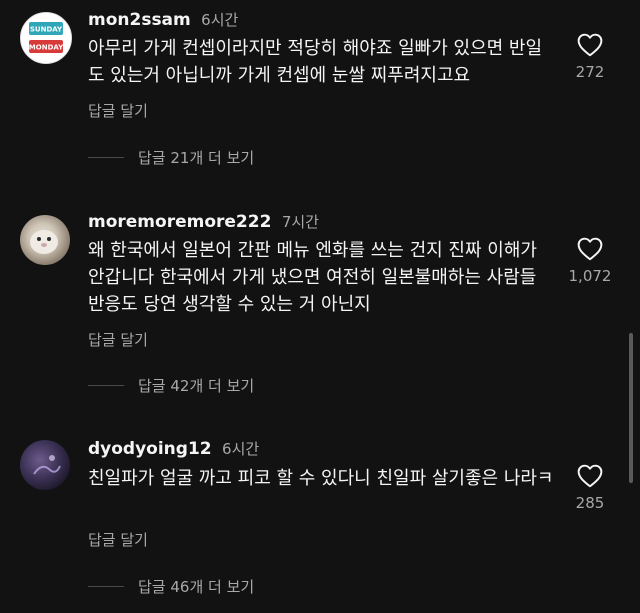 This screenshot has width=640, height=613. I want to click on like-section: 1,072, so click(590, 261).